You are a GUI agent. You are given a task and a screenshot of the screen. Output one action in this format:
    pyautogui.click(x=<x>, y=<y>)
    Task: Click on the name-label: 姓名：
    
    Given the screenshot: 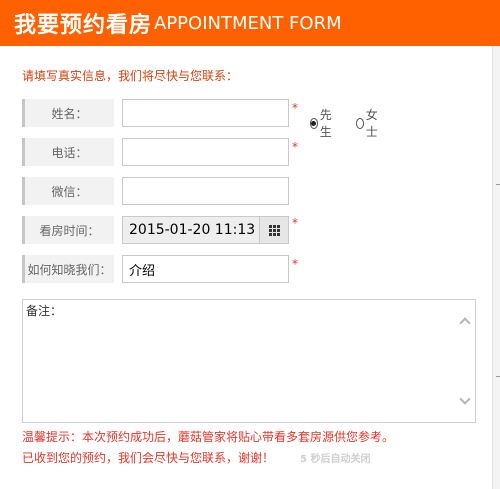 What is the action you would take?
    pyautogui.click(x=68, y=113)
    